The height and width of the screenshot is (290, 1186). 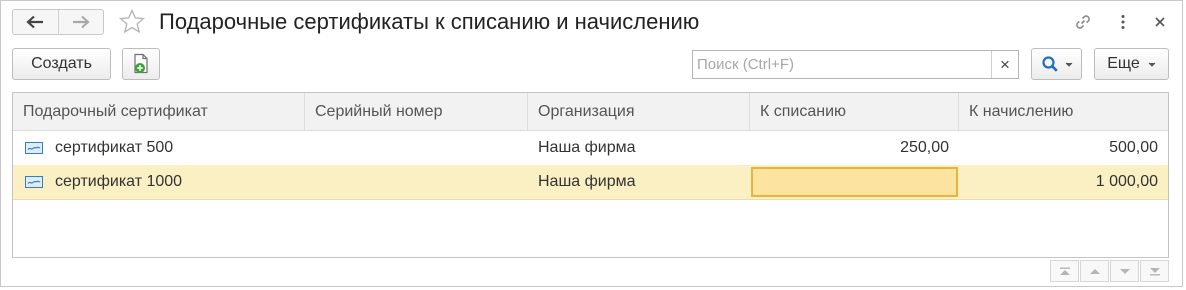 I want to click on close-button, so click(x=1160, y=22).